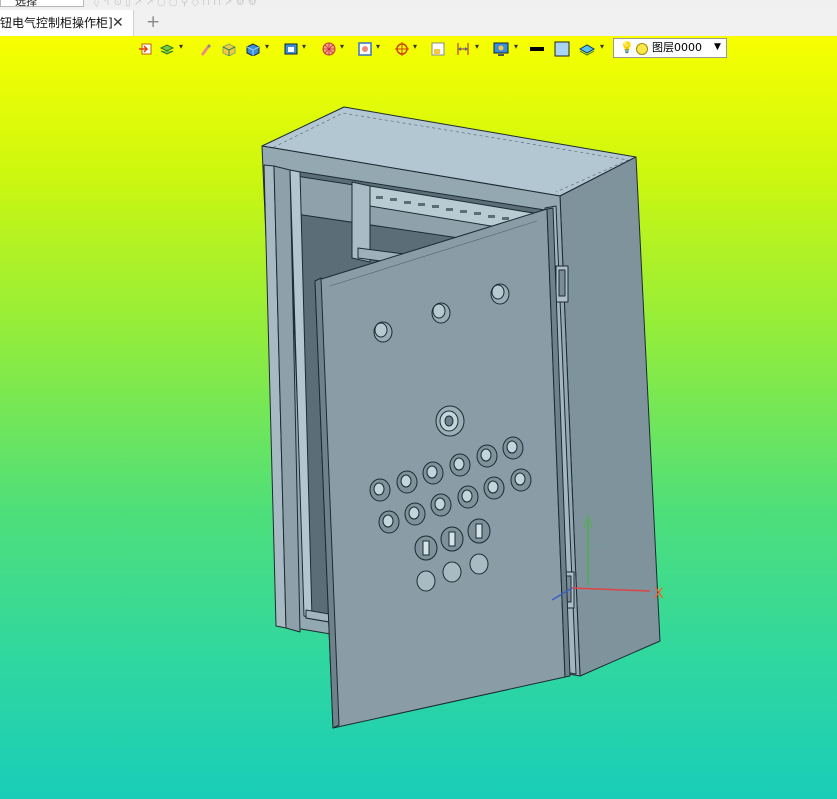 The width and height of the screenshot is (837, 799). I want to click on select-dropdown: 选择, so click(42, 4).